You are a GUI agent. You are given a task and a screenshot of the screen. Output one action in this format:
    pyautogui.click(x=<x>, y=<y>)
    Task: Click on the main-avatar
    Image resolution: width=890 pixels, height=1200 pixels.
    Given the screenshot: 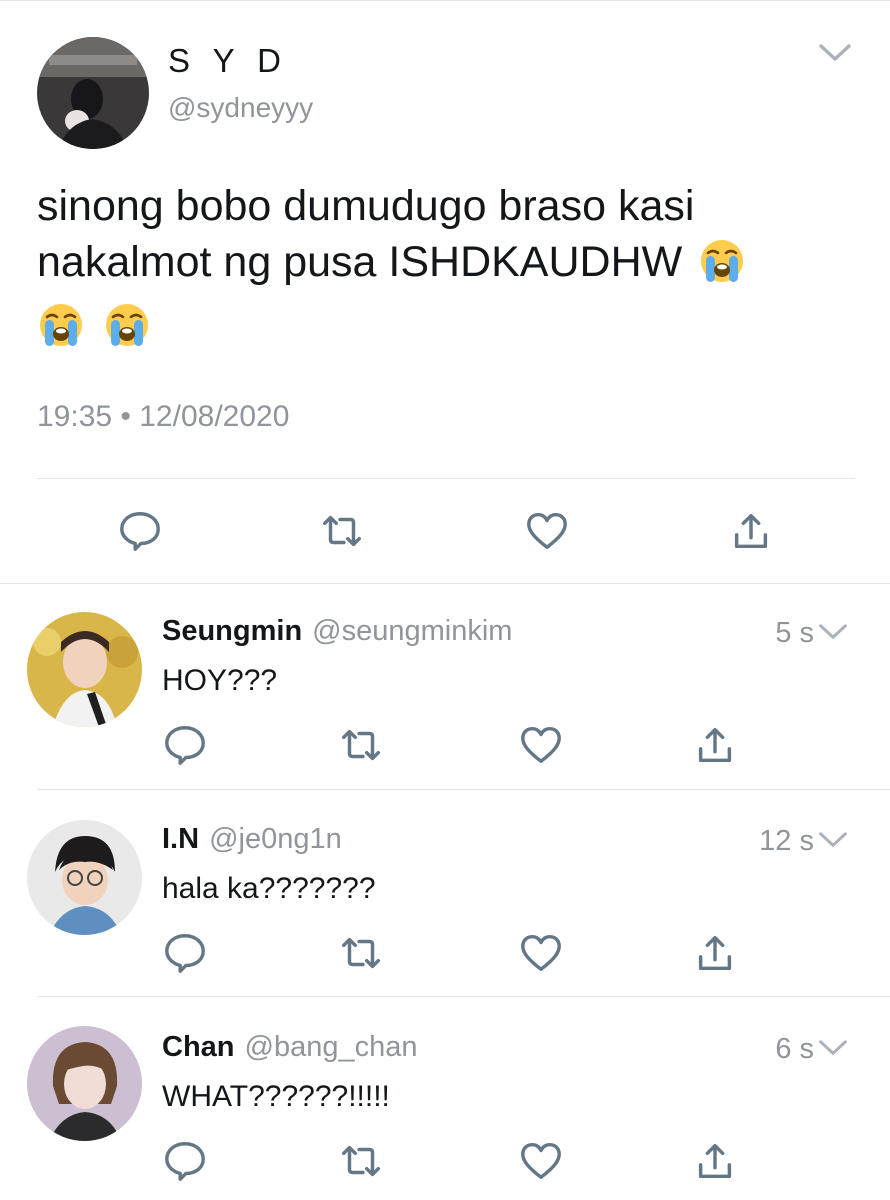 What is the action you would take?
    pyautogui.click(x=93, y=93)
    